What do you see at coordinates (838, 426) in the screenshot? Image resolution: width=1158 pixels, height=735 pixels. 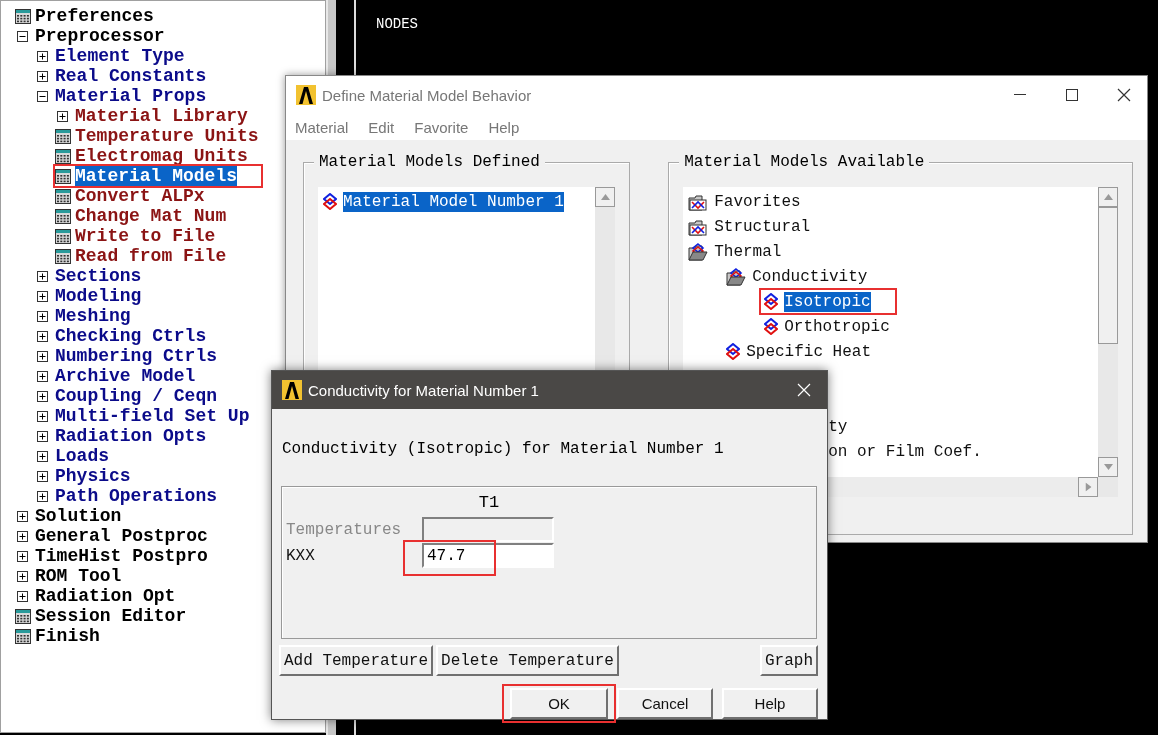 I see `list-item-text: ty` at bounding box center [838, 426].